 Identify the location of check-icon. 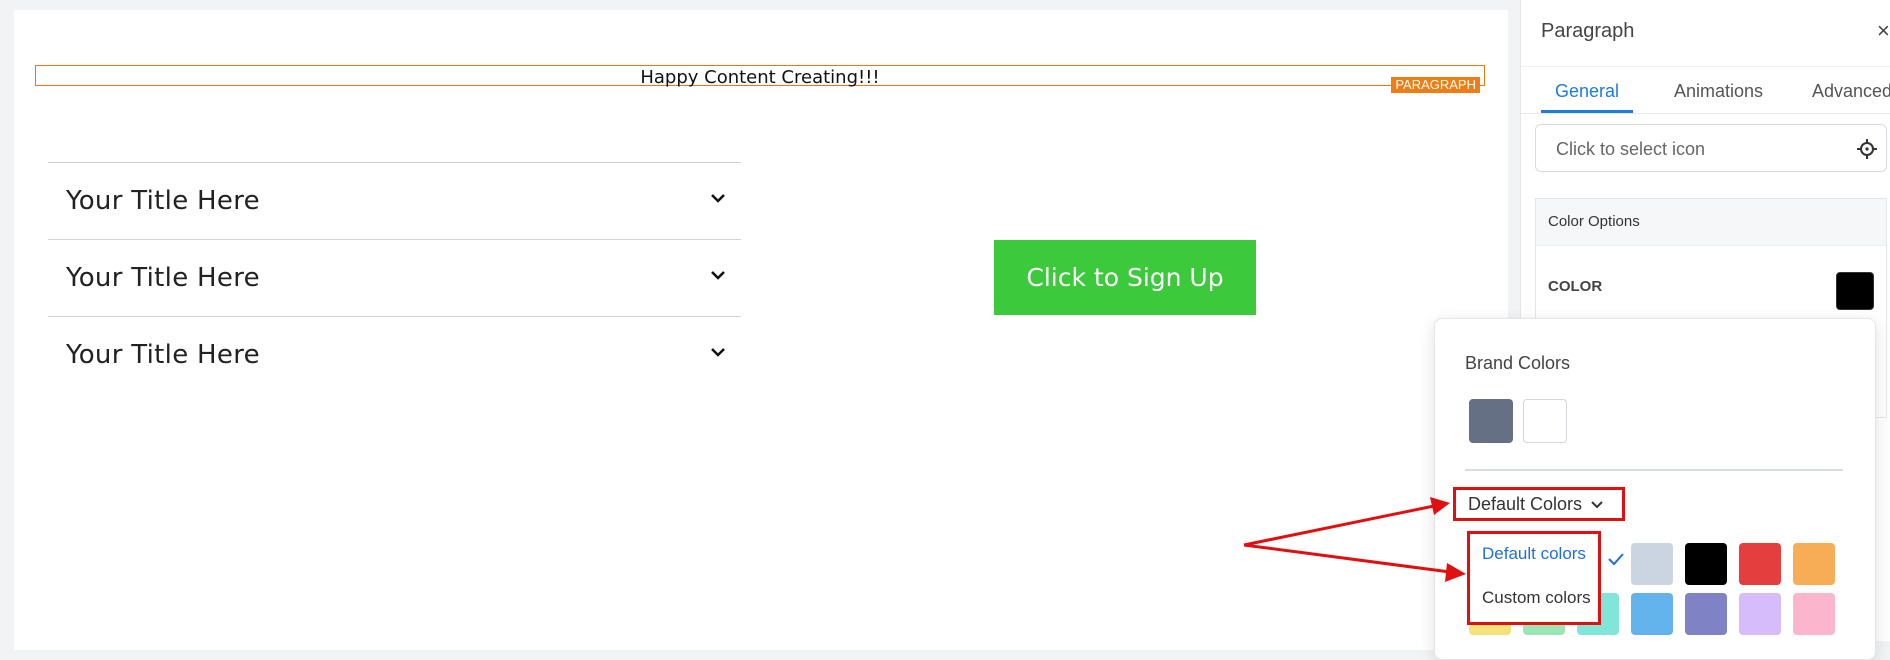
(1616, 559).